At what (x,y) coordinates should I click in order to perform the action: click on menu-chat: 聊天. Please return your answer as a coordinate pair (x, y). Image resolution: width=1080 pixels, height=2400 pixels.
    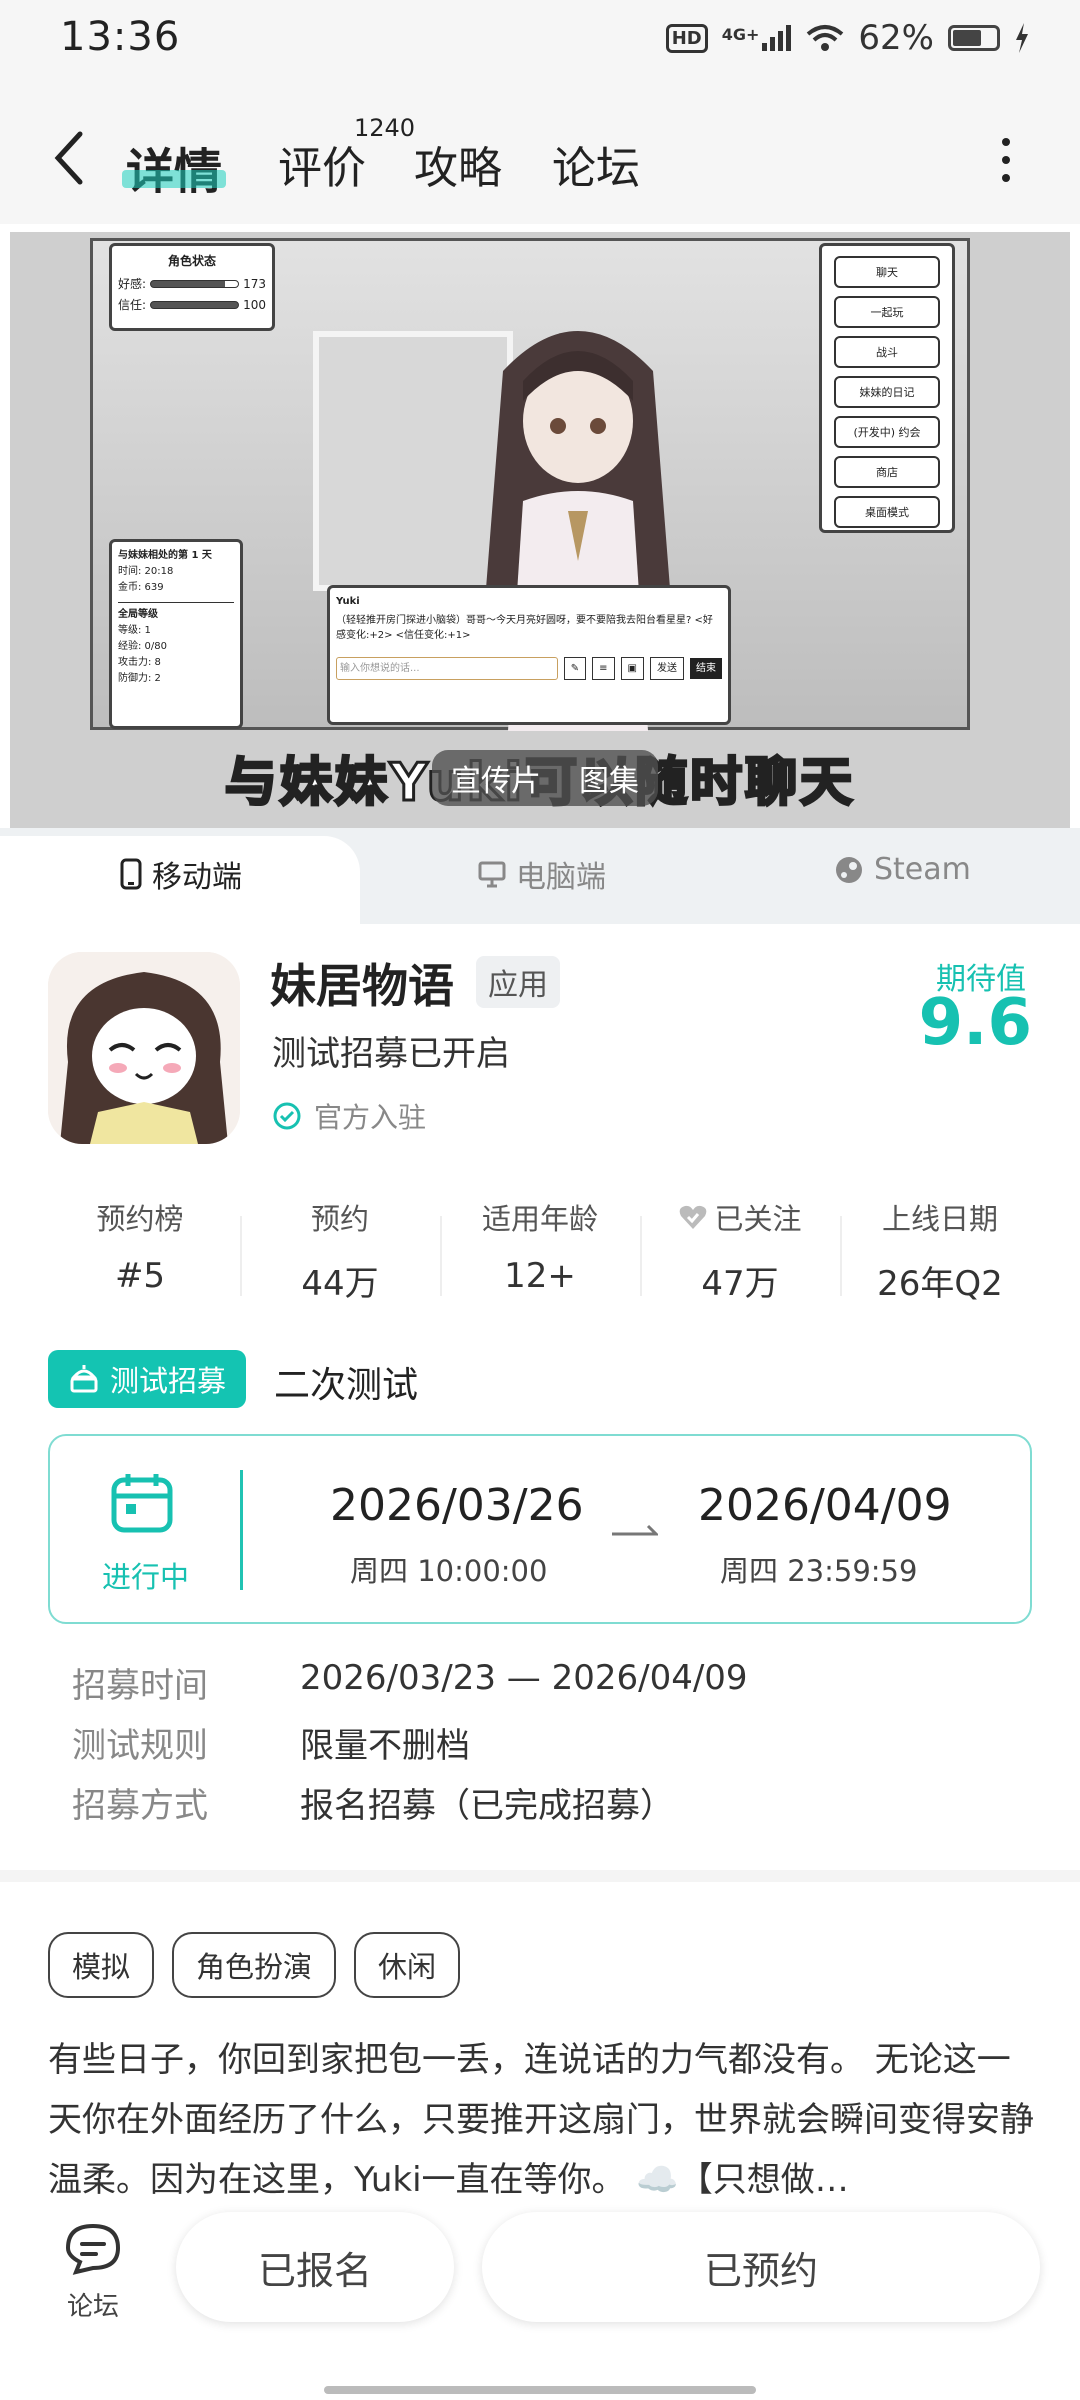
    Looking at the image, I should click on (887, 272).